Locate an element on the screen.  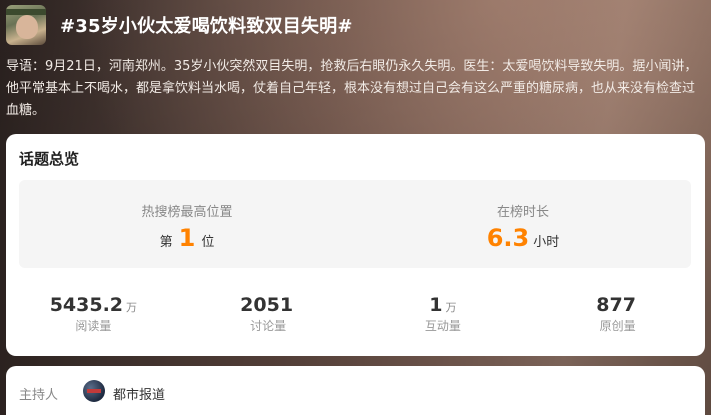
stat-value: 1 is located at coordinates (436, 305).